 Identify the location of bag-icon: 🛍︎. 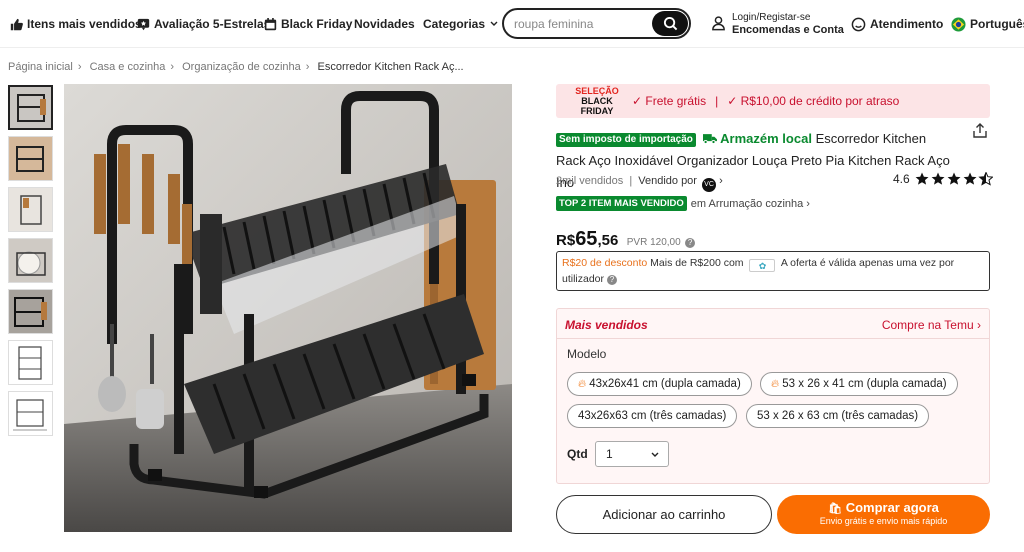
(835, 509).